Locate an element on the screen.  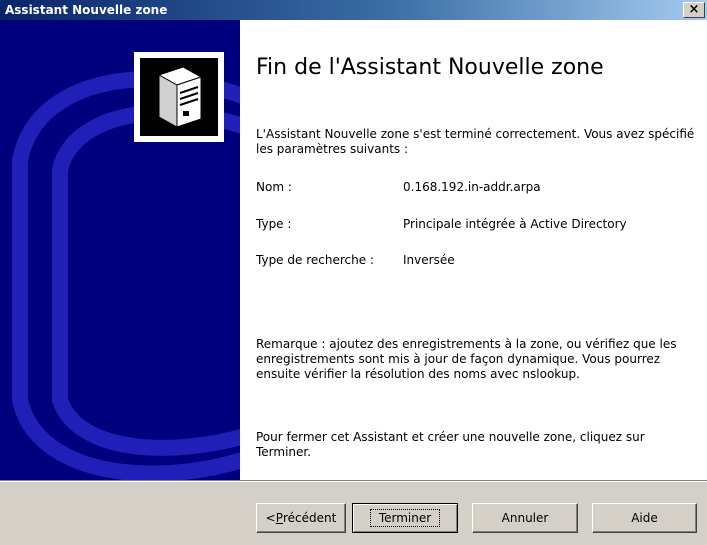
help-button-label: Aide is located at coordinates (644, 518).